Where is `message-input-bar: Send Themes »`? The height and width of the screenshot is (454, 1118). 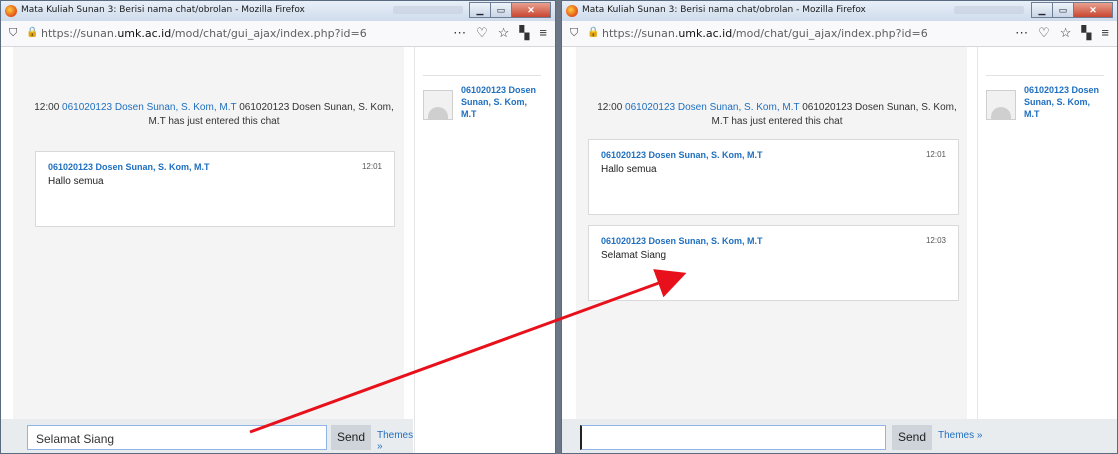 message-input-bar: Send Themes » is located at coordinates (839, 436).